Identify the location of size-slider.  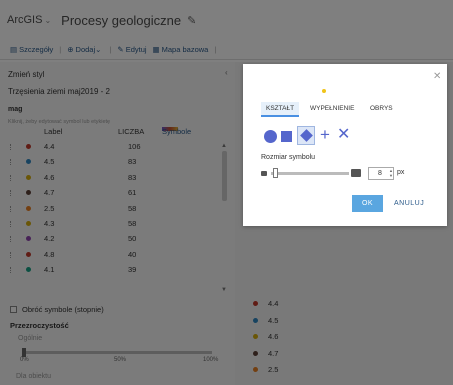
(310, 173).